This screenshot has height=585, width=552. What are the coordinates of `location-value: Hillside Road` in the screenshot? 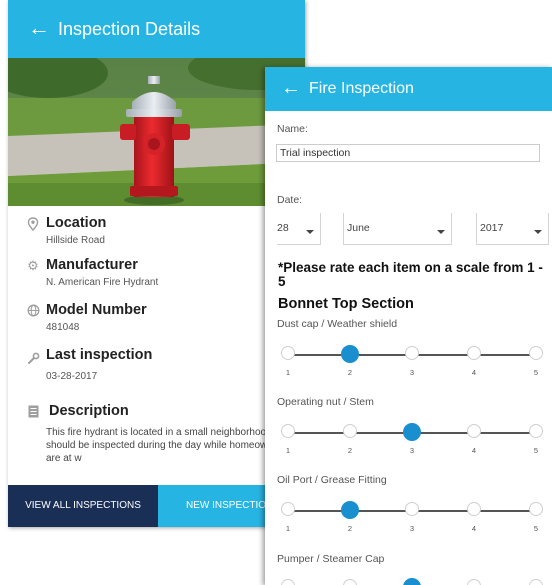 It's located at (75, 240).